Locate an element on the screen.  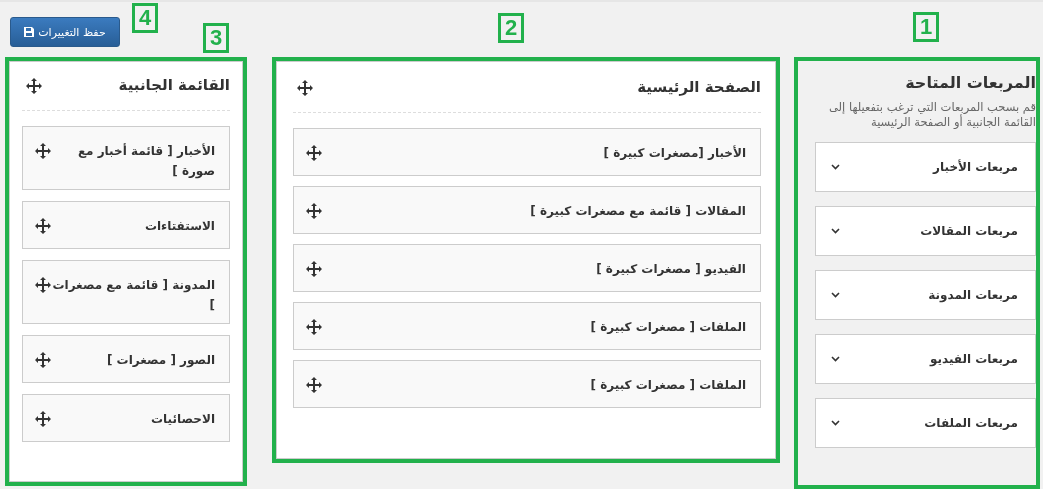
draggable-block: الفيديو [ مصغرات كبيرة ] is located at coordinates (527, 268).